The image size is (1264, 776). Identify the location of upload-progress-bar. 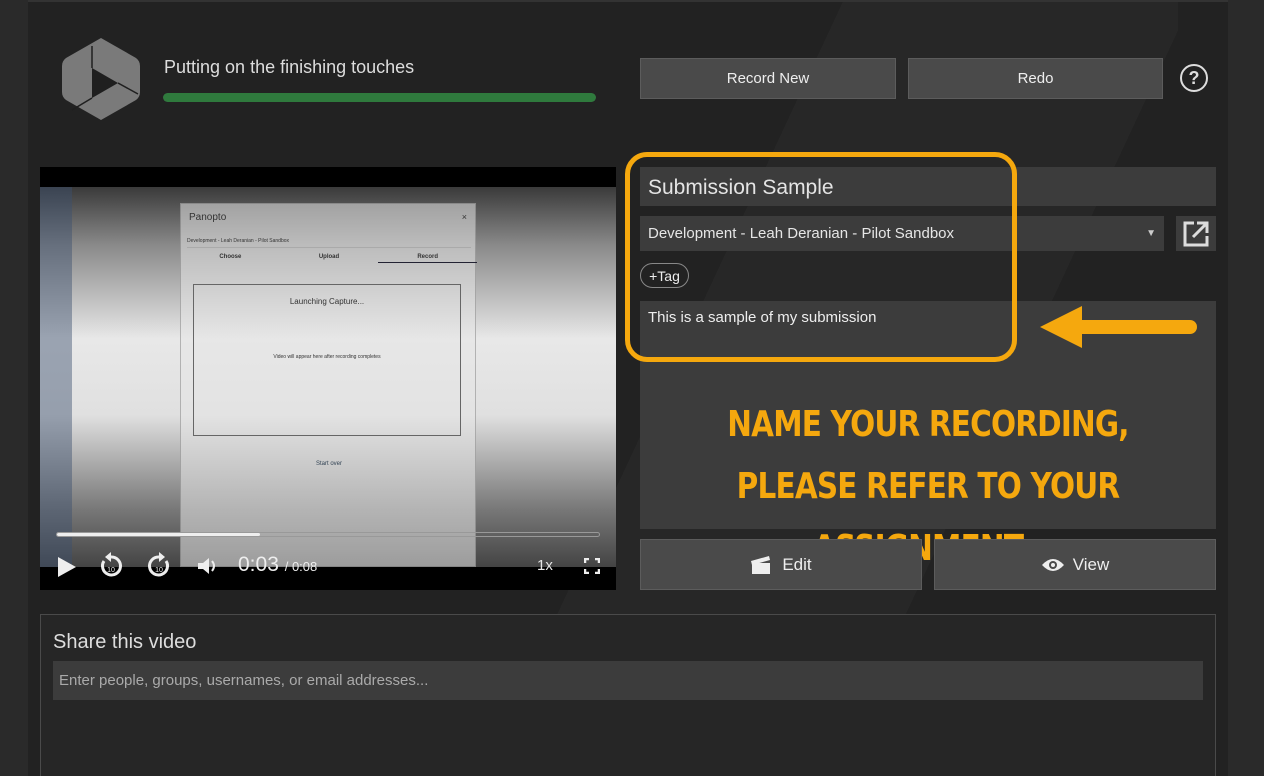
(379, 97).